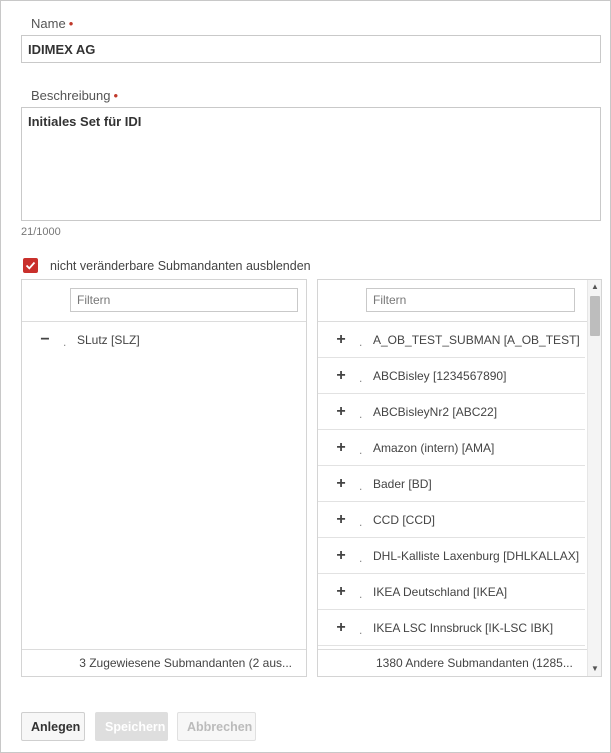 The image size is (611, 753). What do you see at coordinates (184, 300) in the screenshot?
I see `assigned-filter-input` at bounding box center [184, 300].